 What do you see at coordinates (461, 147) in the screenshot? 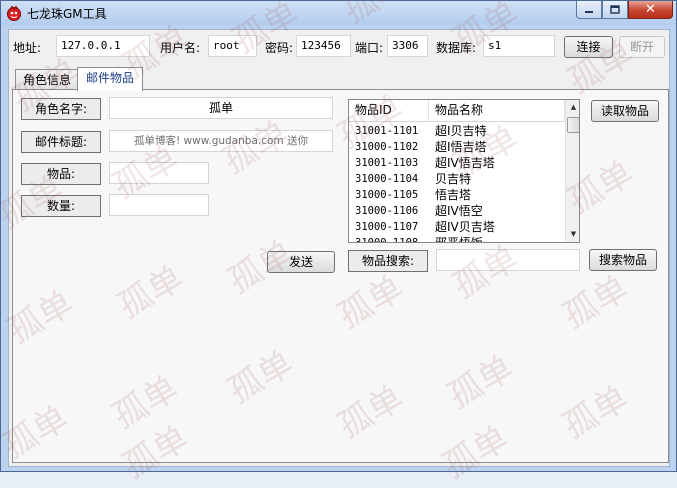
I see `item-name: 超I悟吉塔` at bounding box center [461, 147].